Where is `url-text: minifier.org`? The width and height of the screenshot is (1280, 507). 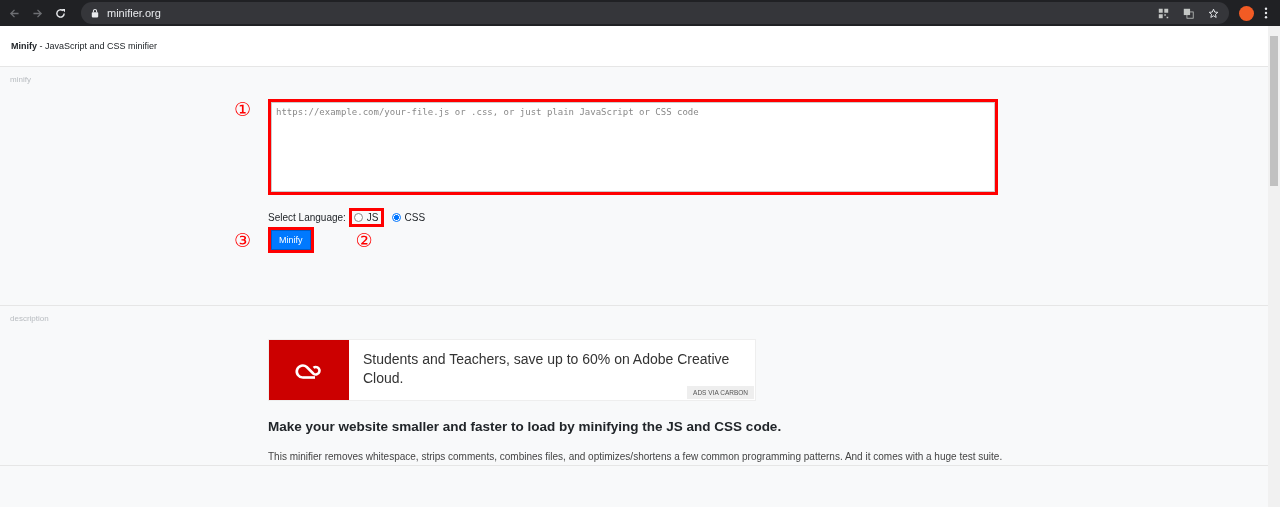 url-text: minifier.org is located at coordinates (134, 13).